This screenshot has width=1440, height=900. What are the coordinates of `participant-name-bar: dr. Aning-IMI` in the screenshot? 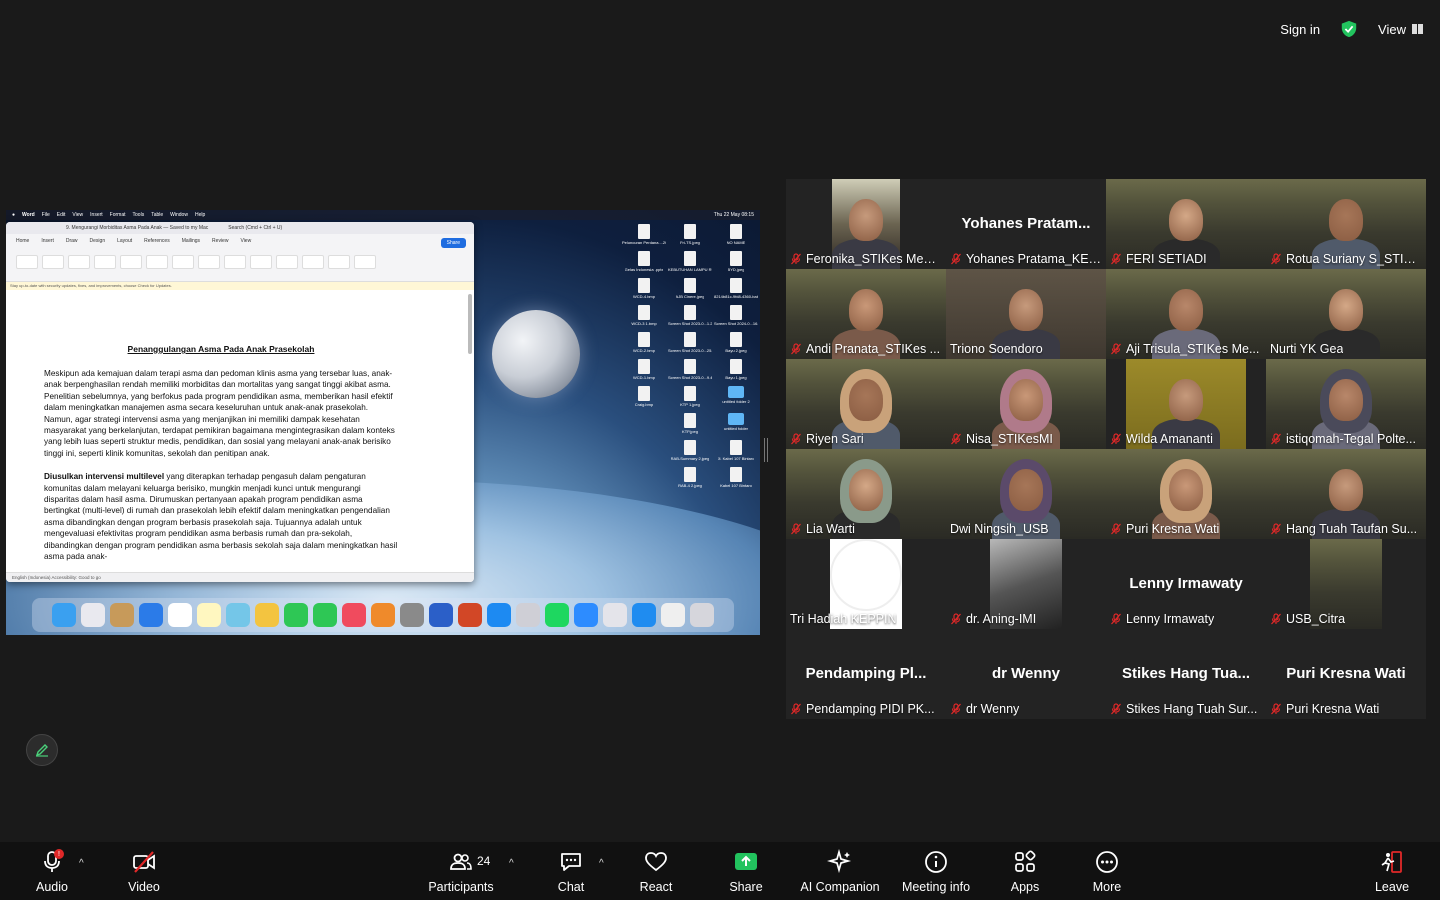 It's located at (1026, 619).